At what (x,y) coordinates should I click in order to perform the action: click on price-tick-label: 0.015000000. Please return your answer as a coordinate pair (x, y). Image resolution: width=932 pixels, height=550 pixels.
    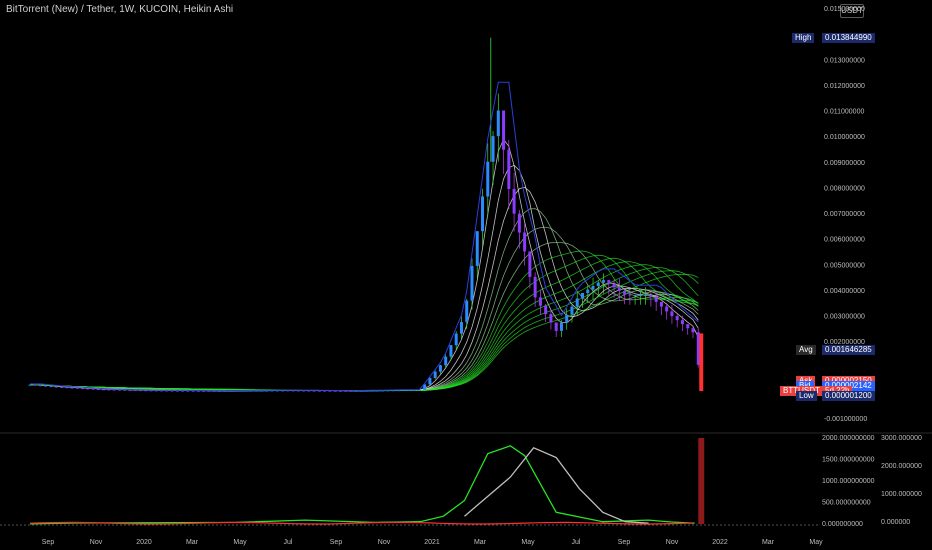
    Looking at the image, I should click on (844, 9).